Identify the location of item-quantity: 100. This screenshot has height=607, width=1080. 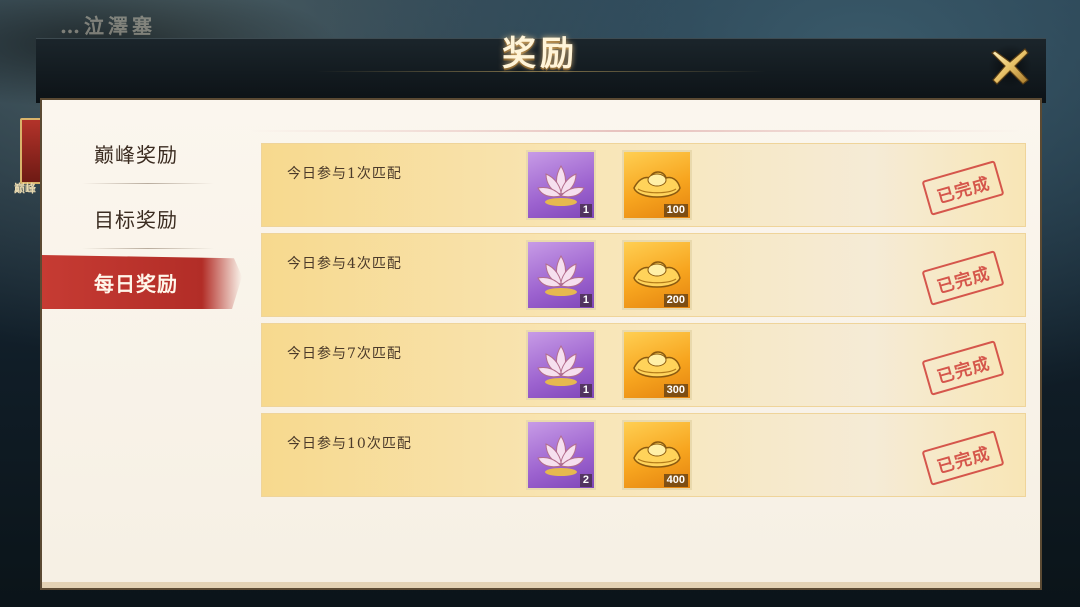
(675, 210).